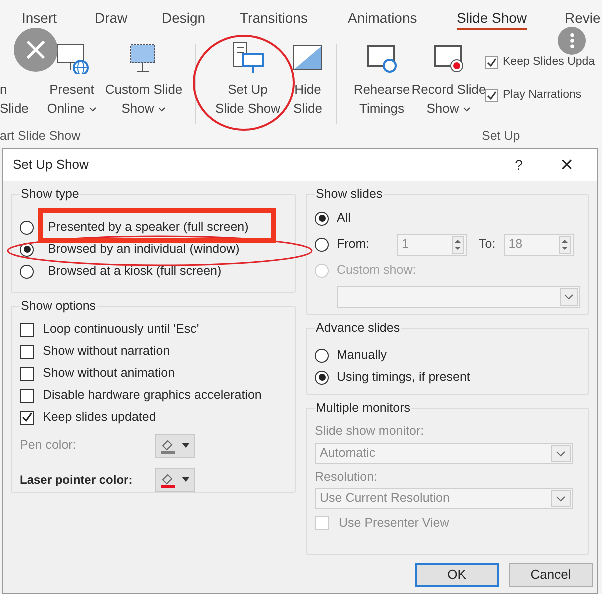 This screenshot has width=602, height=594. I want to click on option-label: Presented by a speaker (full screen), so click(148, 227).